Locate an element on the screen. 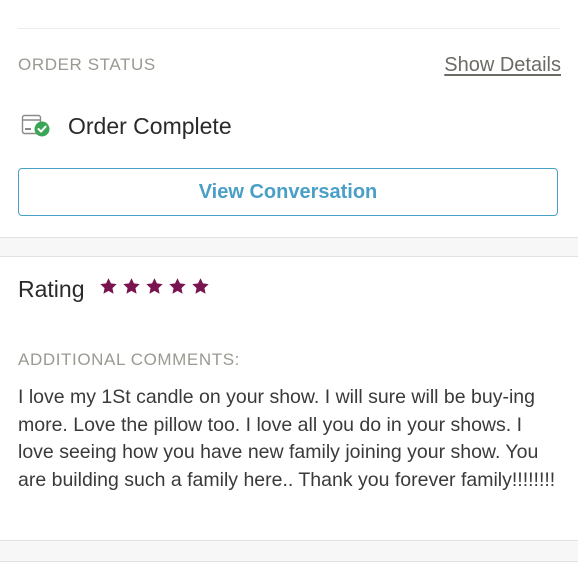 The width and height of the screenshot is (578, 580). rating-stars is located at coordinates (154, 286).